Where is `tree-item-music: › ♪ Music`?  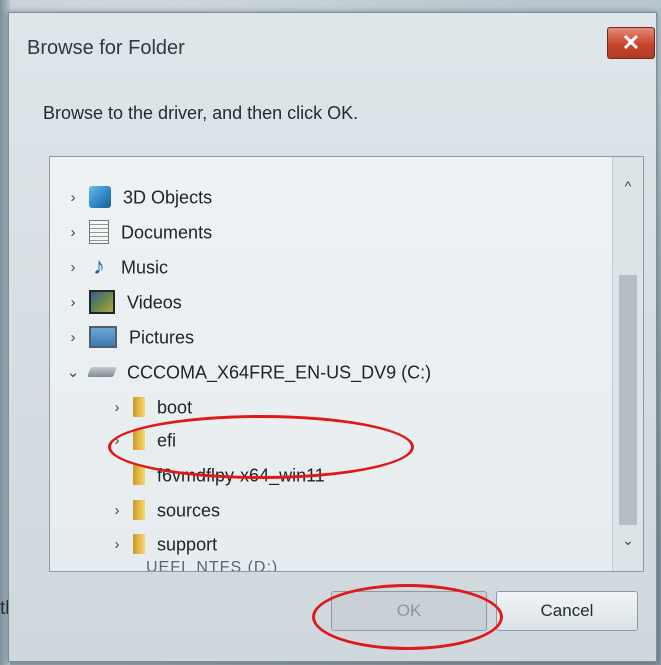 tree-item-music: › ♪ Music is located at coordinates (115, 267).